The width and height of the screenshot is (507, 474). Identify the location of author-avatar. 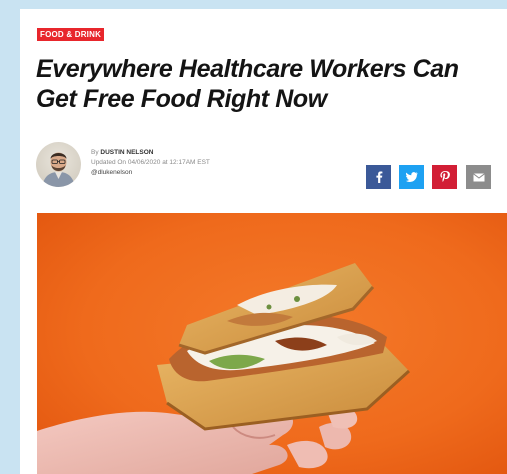
(58, 164).